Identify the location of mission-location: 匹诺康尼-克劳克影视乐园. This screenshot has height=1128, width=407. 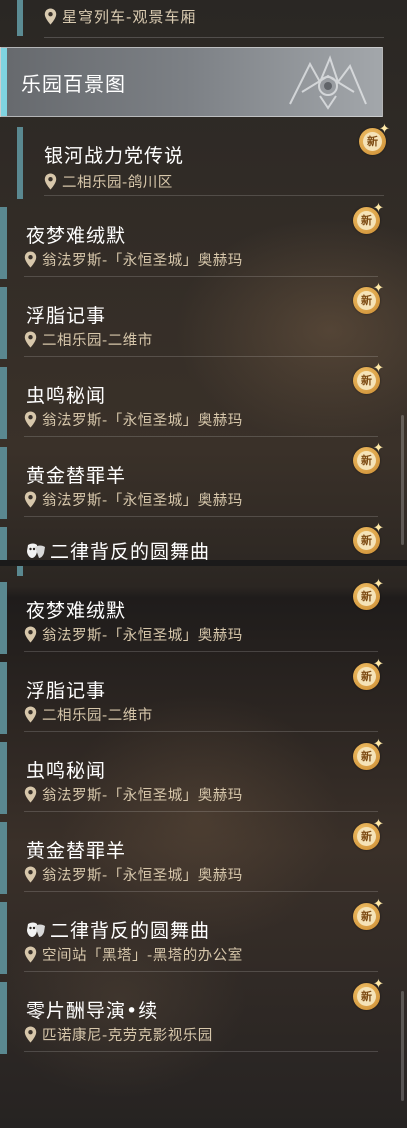
(127, 1036).